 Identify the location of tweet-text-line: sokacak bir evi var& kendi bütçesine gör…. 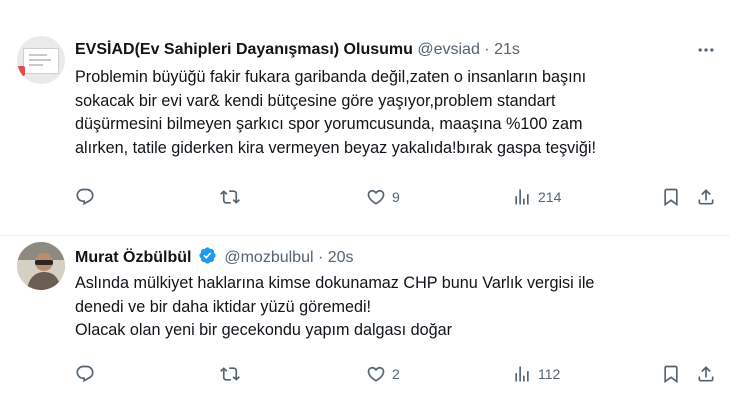
(315, 100).